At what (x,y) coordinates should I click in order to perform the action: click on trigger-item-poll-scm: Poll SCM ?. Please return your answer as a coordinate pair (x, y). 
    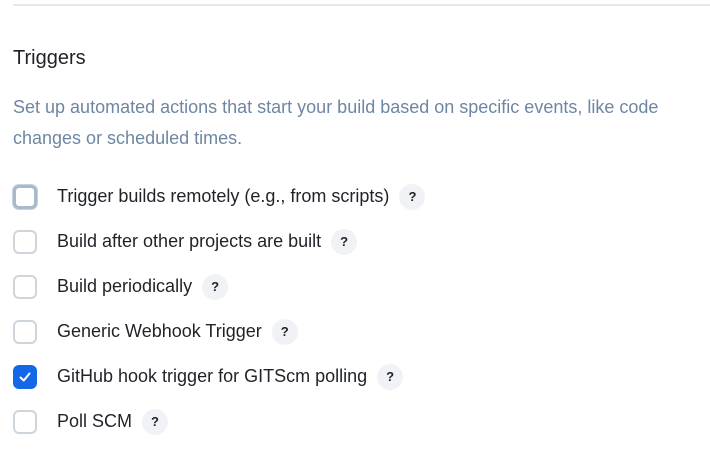
    Looking at the image, I should click on (358, 421).